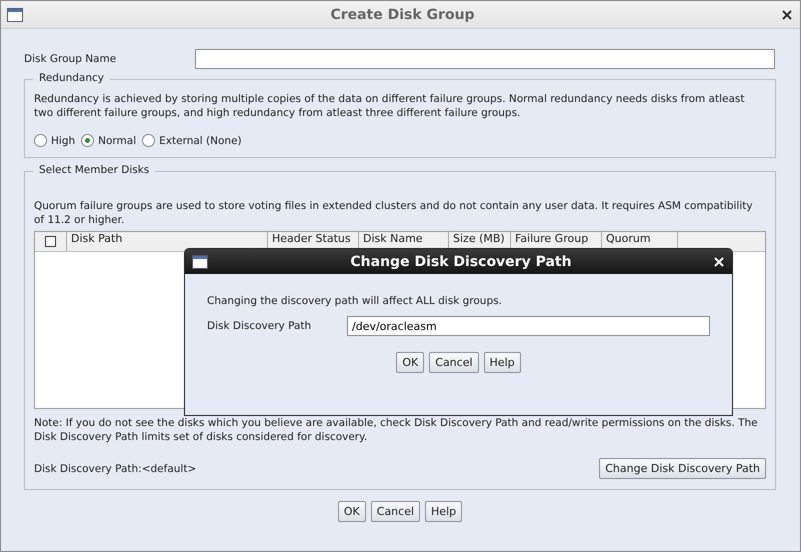  Describe the element at coordinates (485, 59) in the screenshot. I see `disk-group-name-field` at that location.